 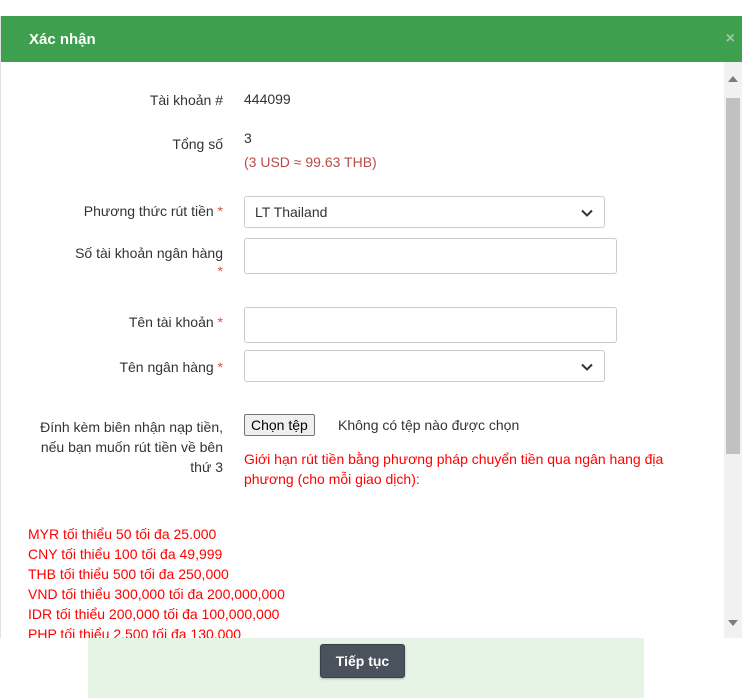 I want to click on account-name-input, so click(x=430, y=325).